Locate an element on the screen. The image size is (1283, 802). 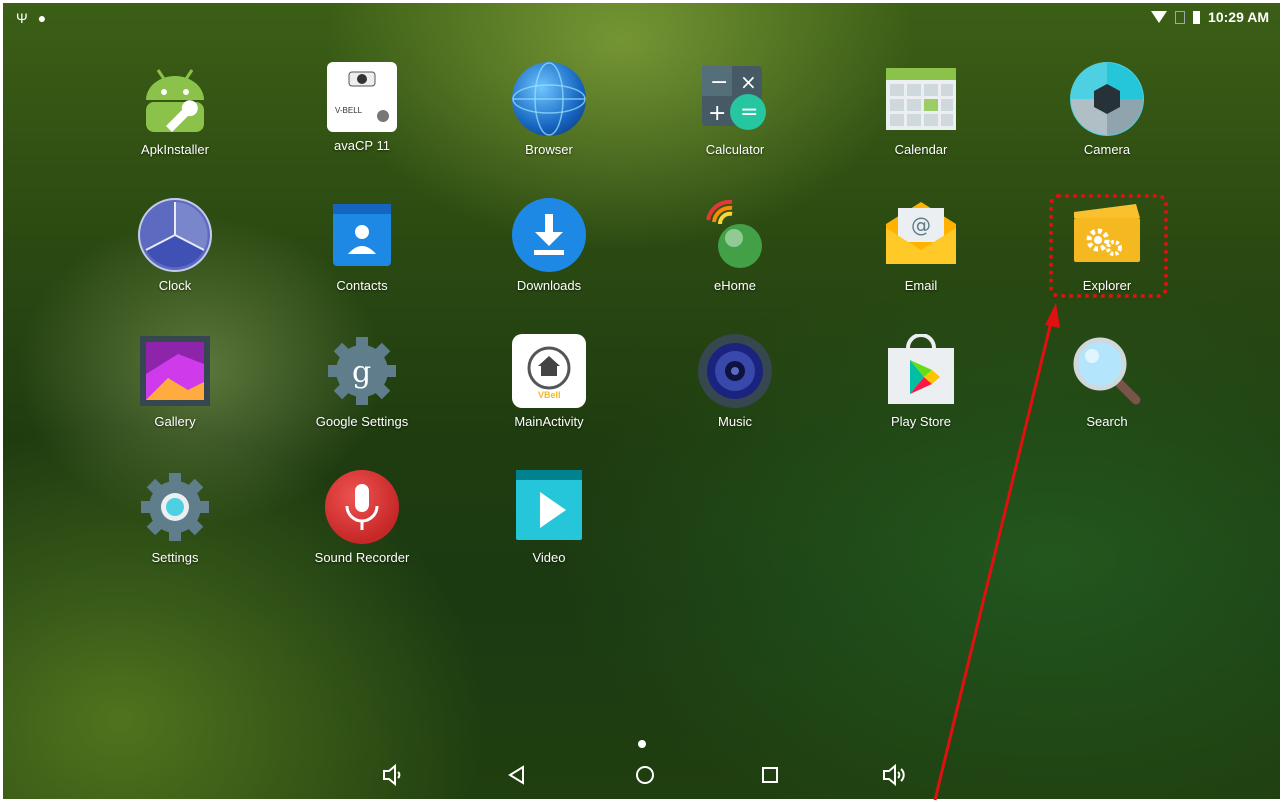
back-icon is located at coordinates (517, 778).